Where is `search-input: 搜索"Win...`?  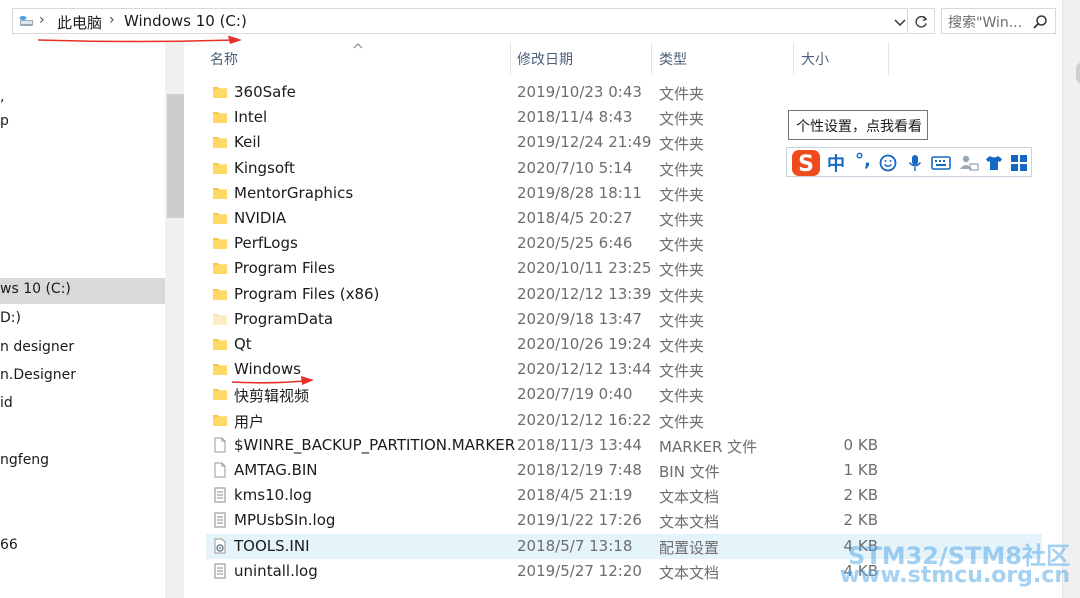
search-input: 搜索"Win... is located at coordinates (998, 21).